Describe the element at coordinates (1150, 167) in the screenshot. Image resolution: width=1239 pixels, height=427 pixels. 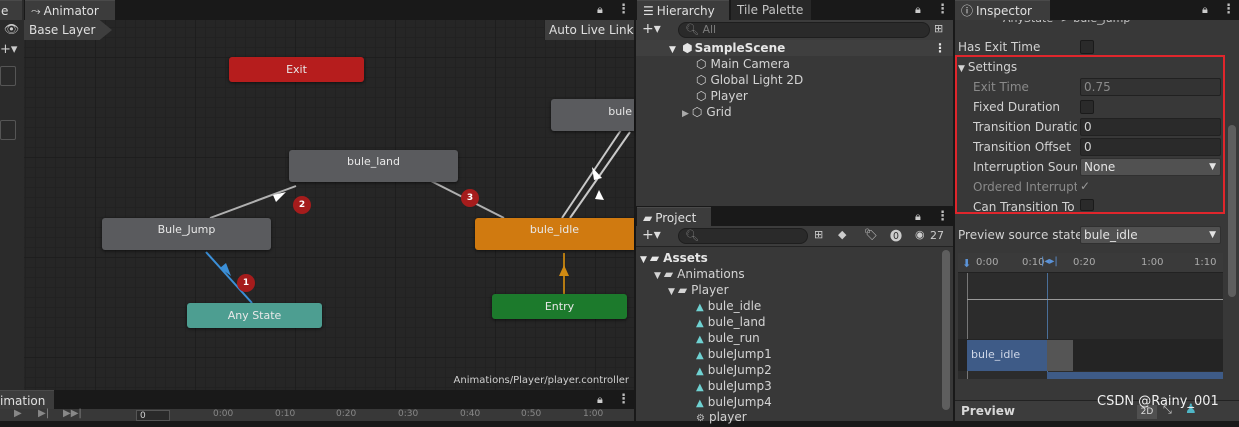
I see `interruption-source-dropdown: None ▼` at that location.